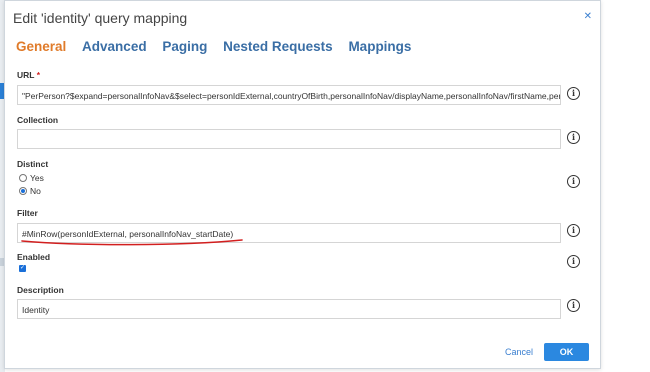  What do you see at coordinates (289, 309) in the screenshot?
I see `description-input: Identity` at bounding box center [289, 309].